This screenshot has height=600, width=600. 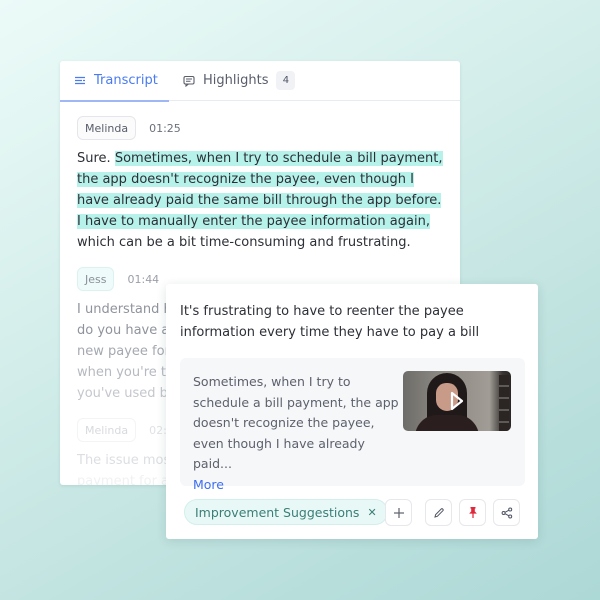 I want to click on tab-highlights: Highlights 4, so click(x=232, y=81).